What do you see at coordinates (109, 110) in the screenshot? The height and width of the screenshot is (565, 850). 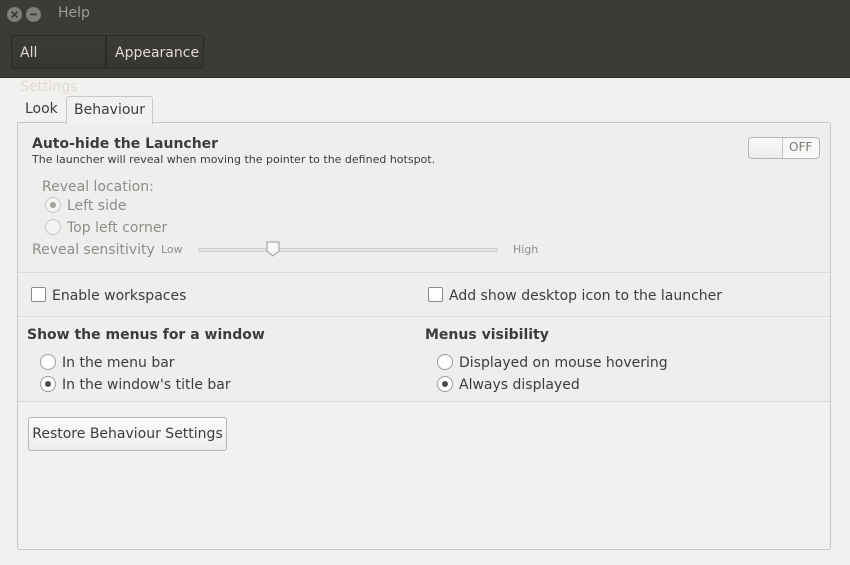 I see `tab-behaviour: Behaviour` at bounding box center [109, 110].